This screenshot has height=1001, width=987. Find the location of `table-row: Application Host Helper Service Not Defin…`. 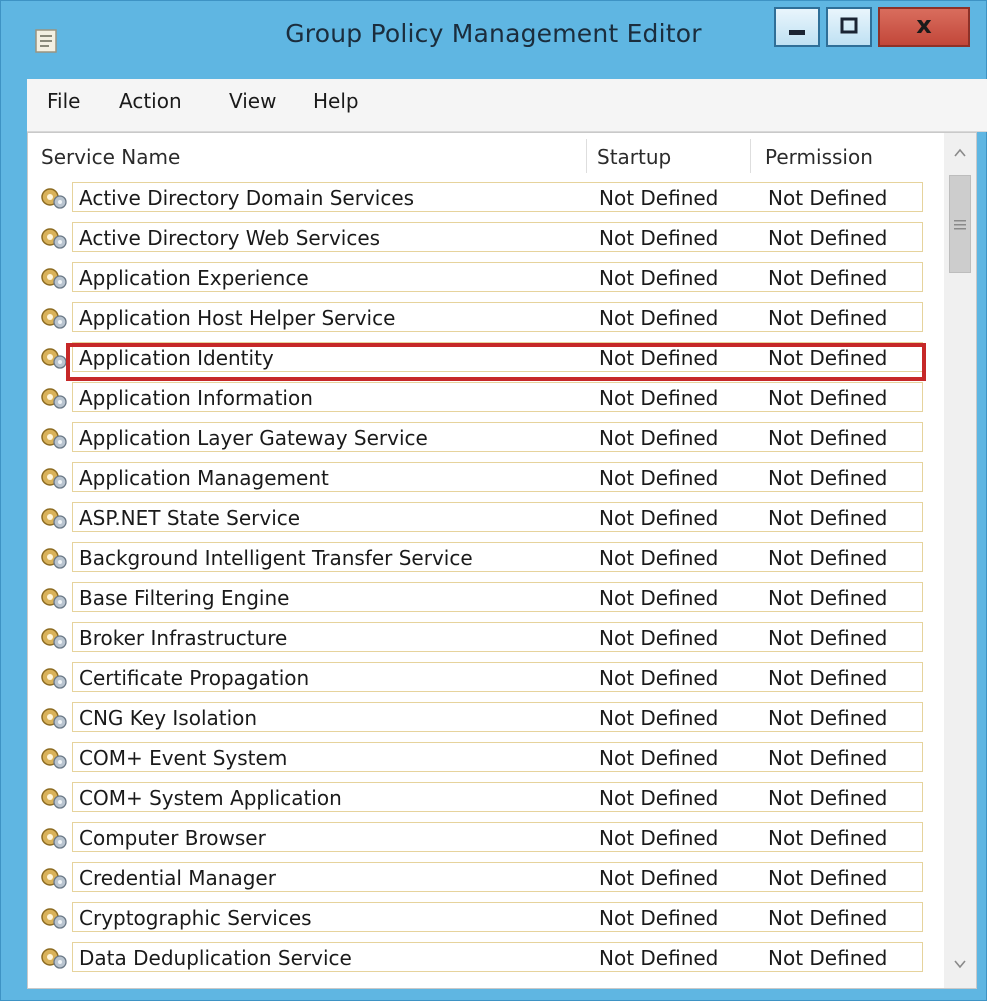

table-row: Application Host Helper Service Not Defin… is located at coordinates (486, 317).